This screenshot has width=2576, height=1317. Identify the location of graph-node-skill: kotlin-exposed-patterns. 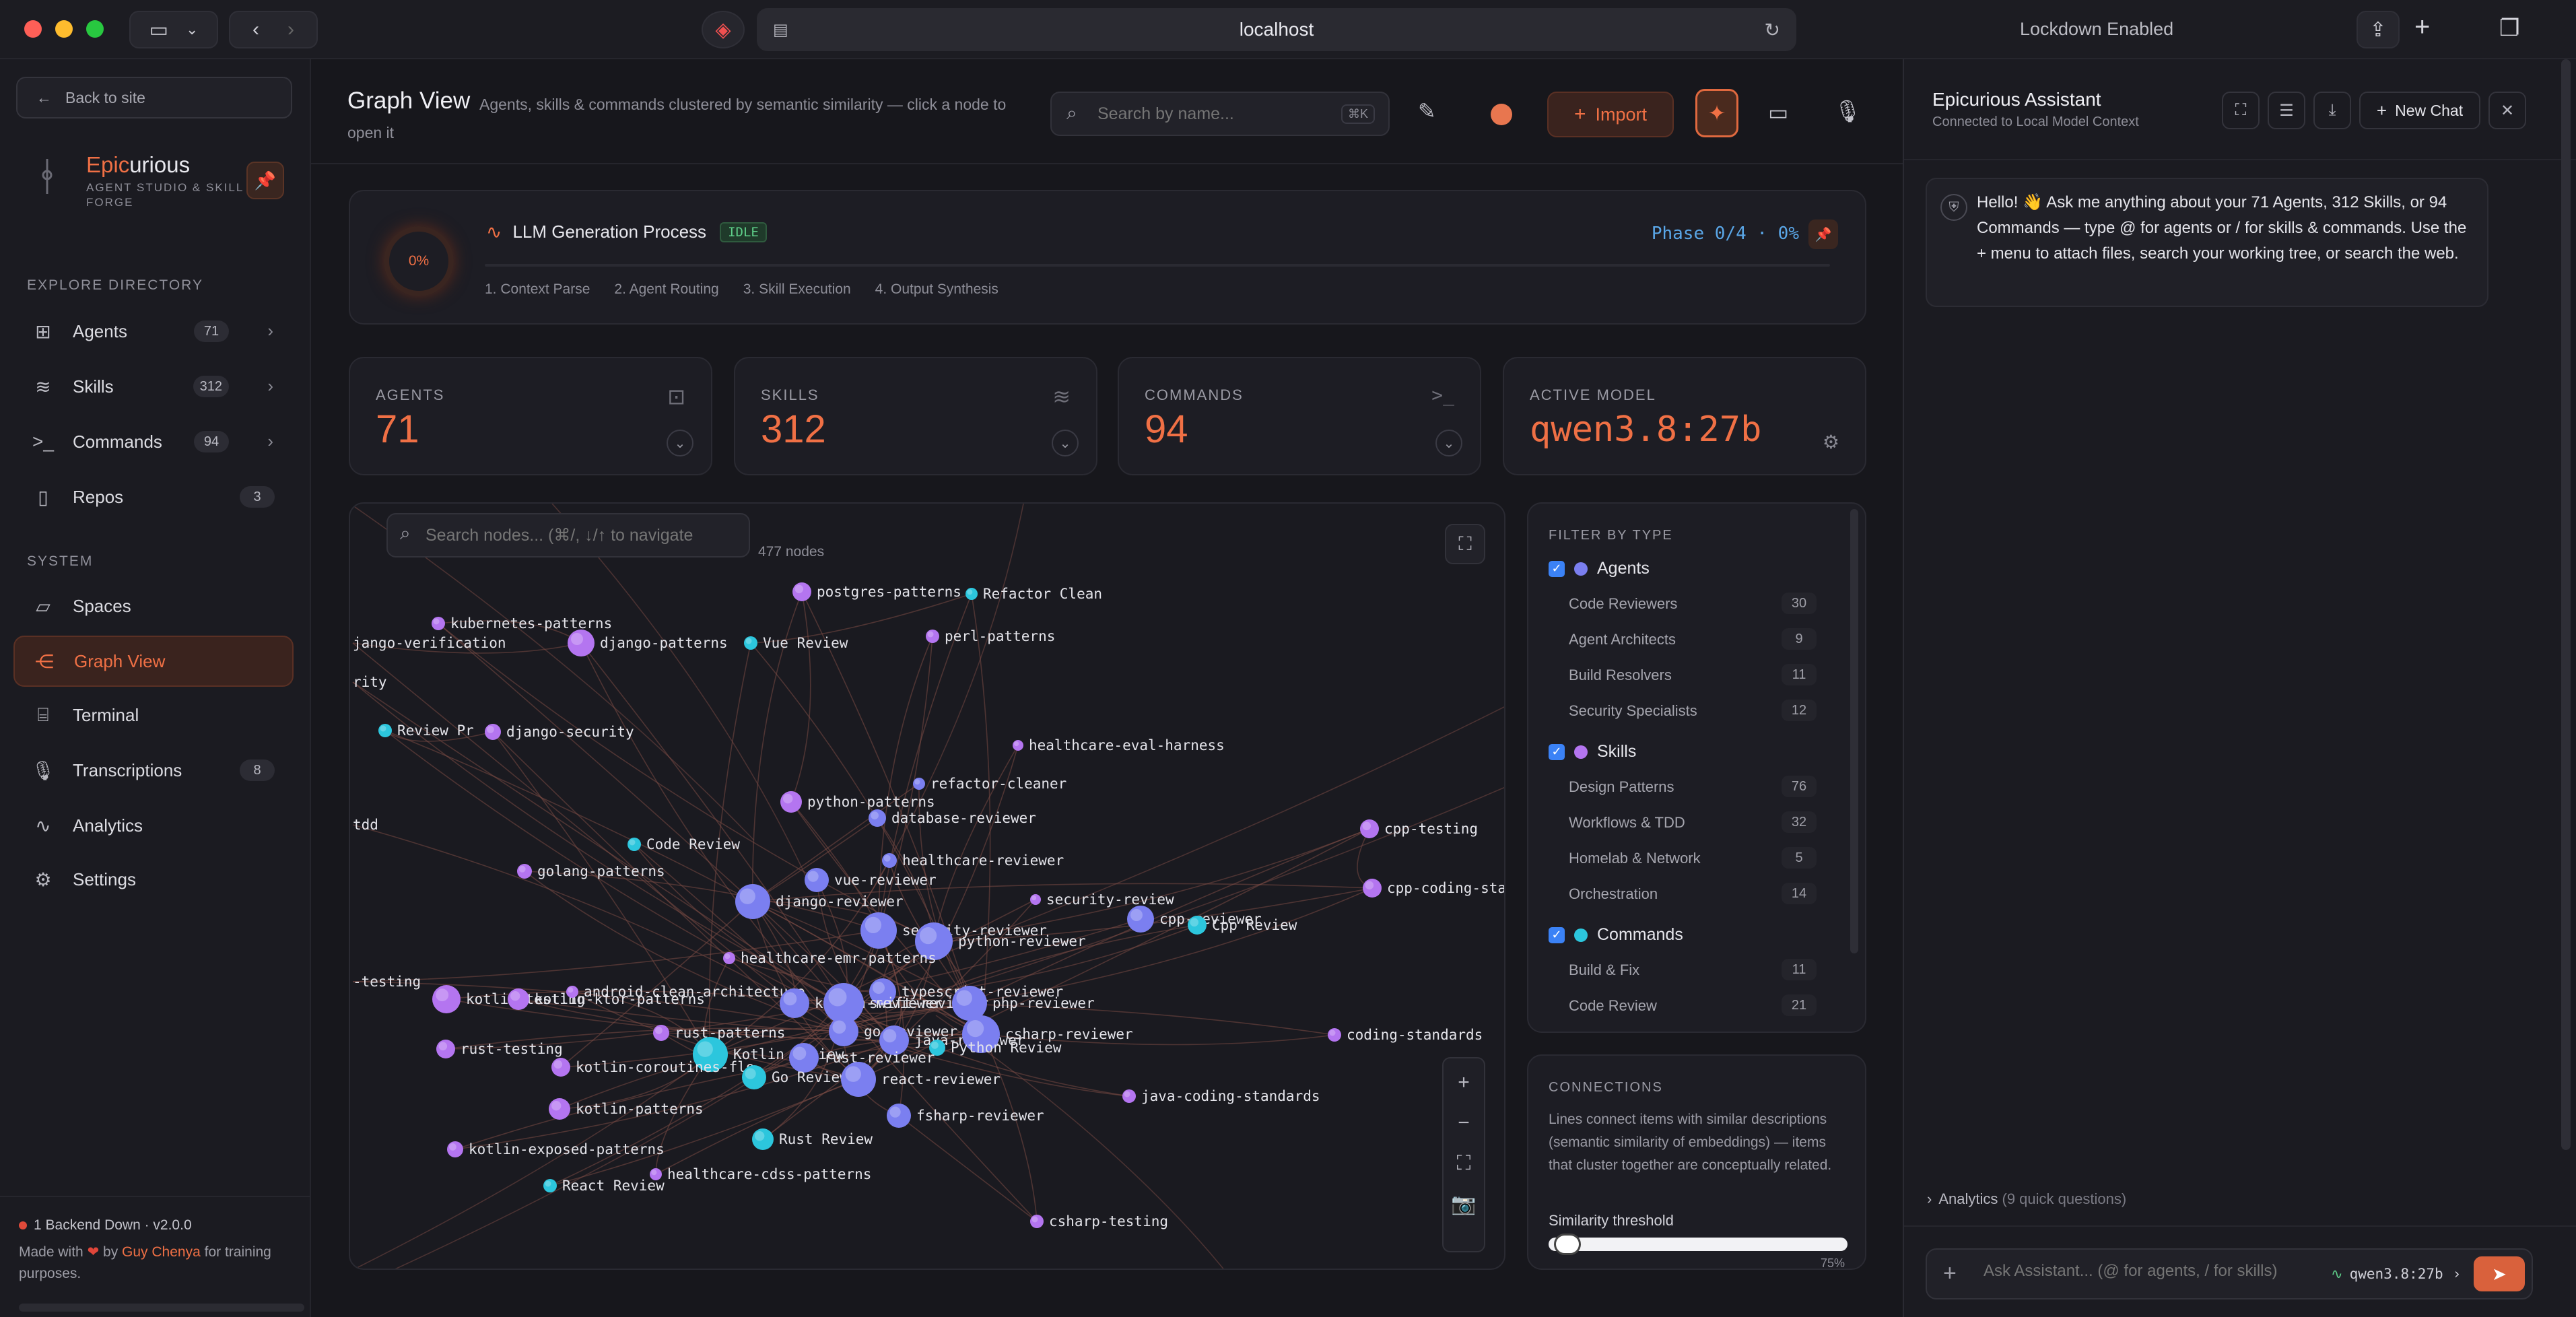
(556, 1149).